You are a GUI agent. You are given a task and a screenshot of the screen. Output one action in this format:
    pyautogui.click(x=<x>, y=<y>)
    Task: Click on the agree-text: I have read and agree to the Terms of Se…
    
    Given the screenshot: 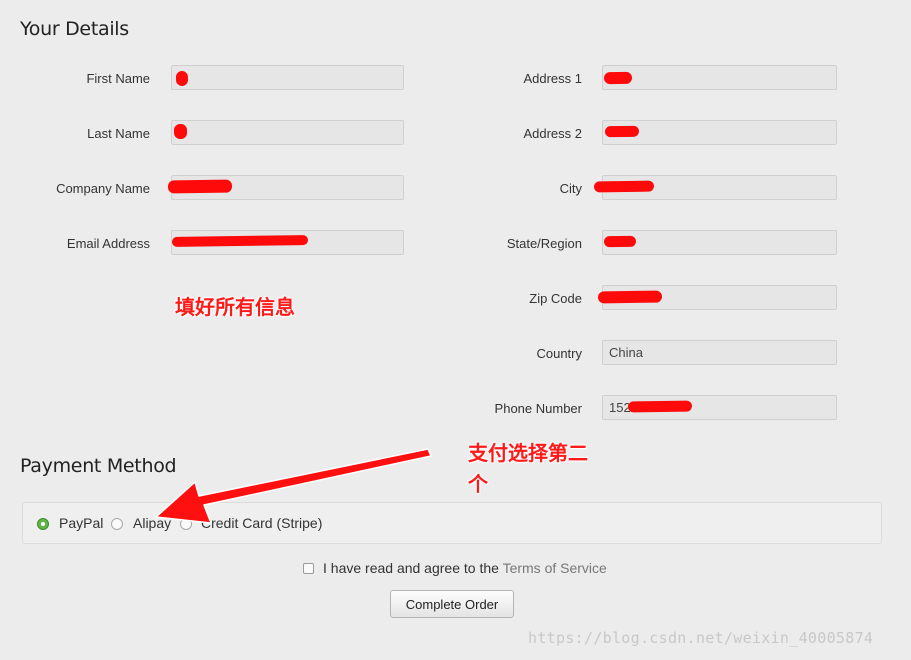 What is the action you would take?
    pyautogui.click(x=465, y=568)
    